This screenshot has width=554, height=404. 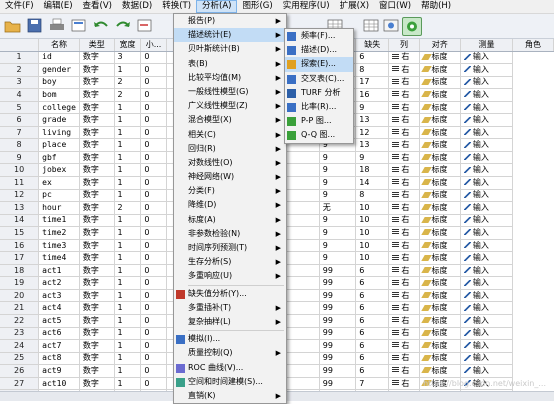 What do you see at coordinates (230, 106) in the screenshot?
I see `analyze-menu-item-6: 广义线性模型(Z) ▶` at bounding box center [230, 106].